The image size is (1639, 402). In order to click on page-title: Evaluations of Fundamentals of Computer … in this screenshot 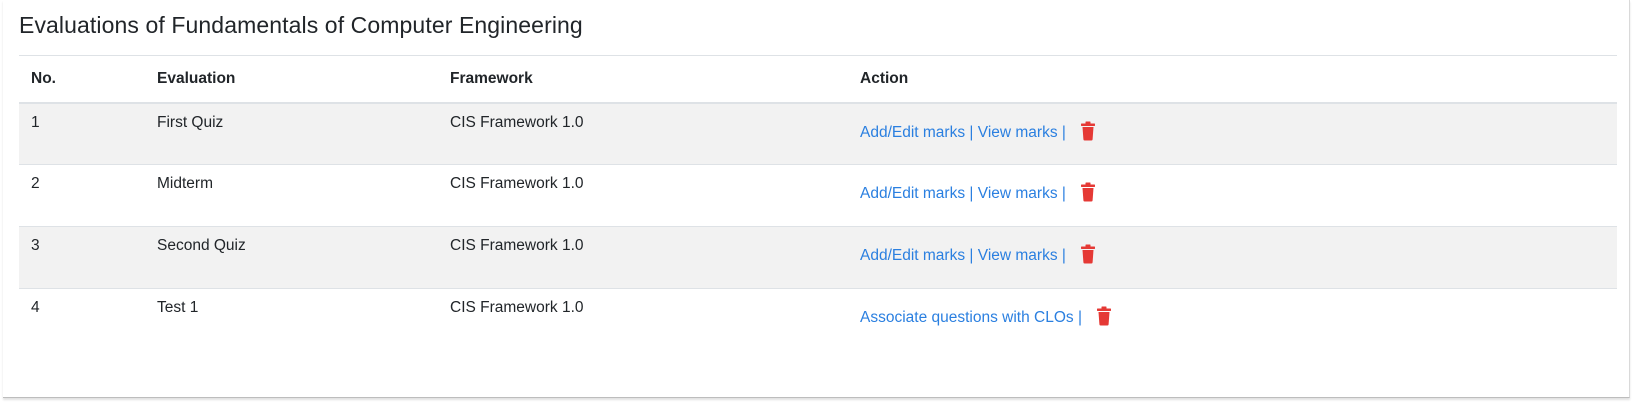, I will do `click(301, 25)`.